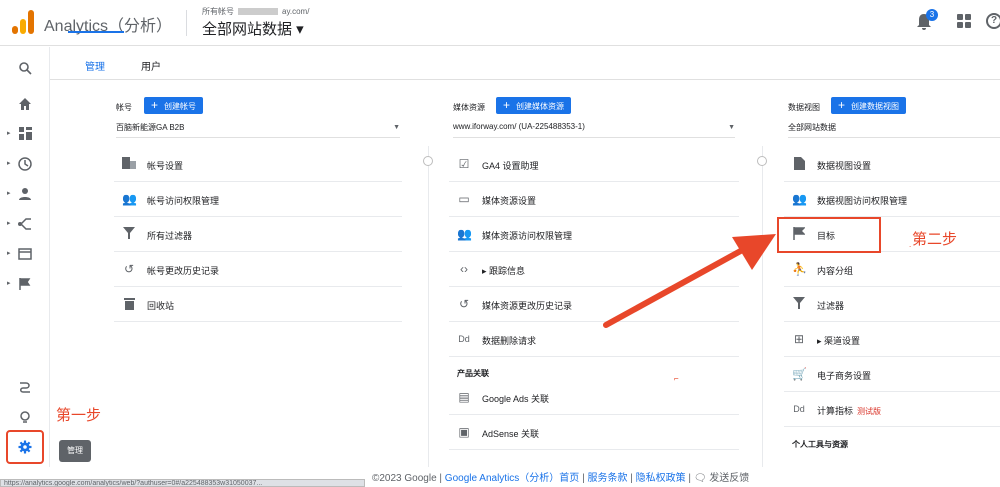 Image resolution: width=1000 pixels, height=487 pixels. I want to click on search-icon, so click(25, 69).